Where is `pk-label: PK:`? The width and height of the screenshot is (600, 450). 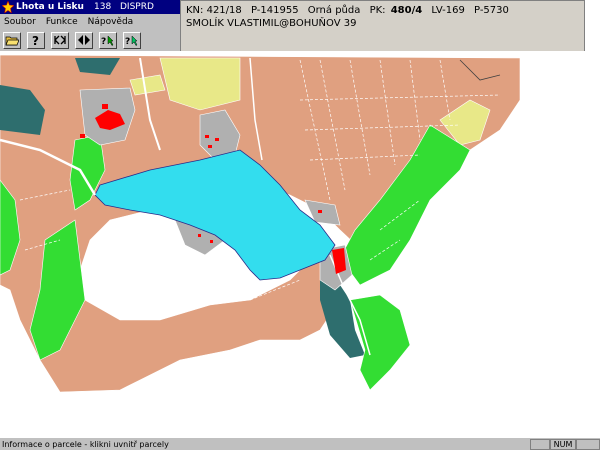
pk-label: PK: is located at coordinates (377, 10).